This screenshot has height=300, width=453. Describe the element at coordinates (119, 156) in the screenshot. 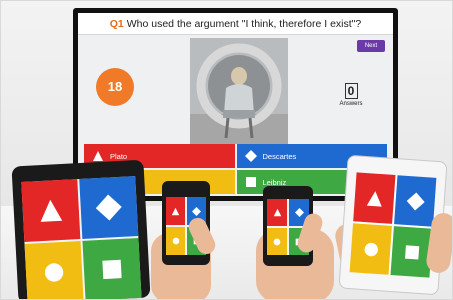

I see `answer-option-label: Plato` at that location.